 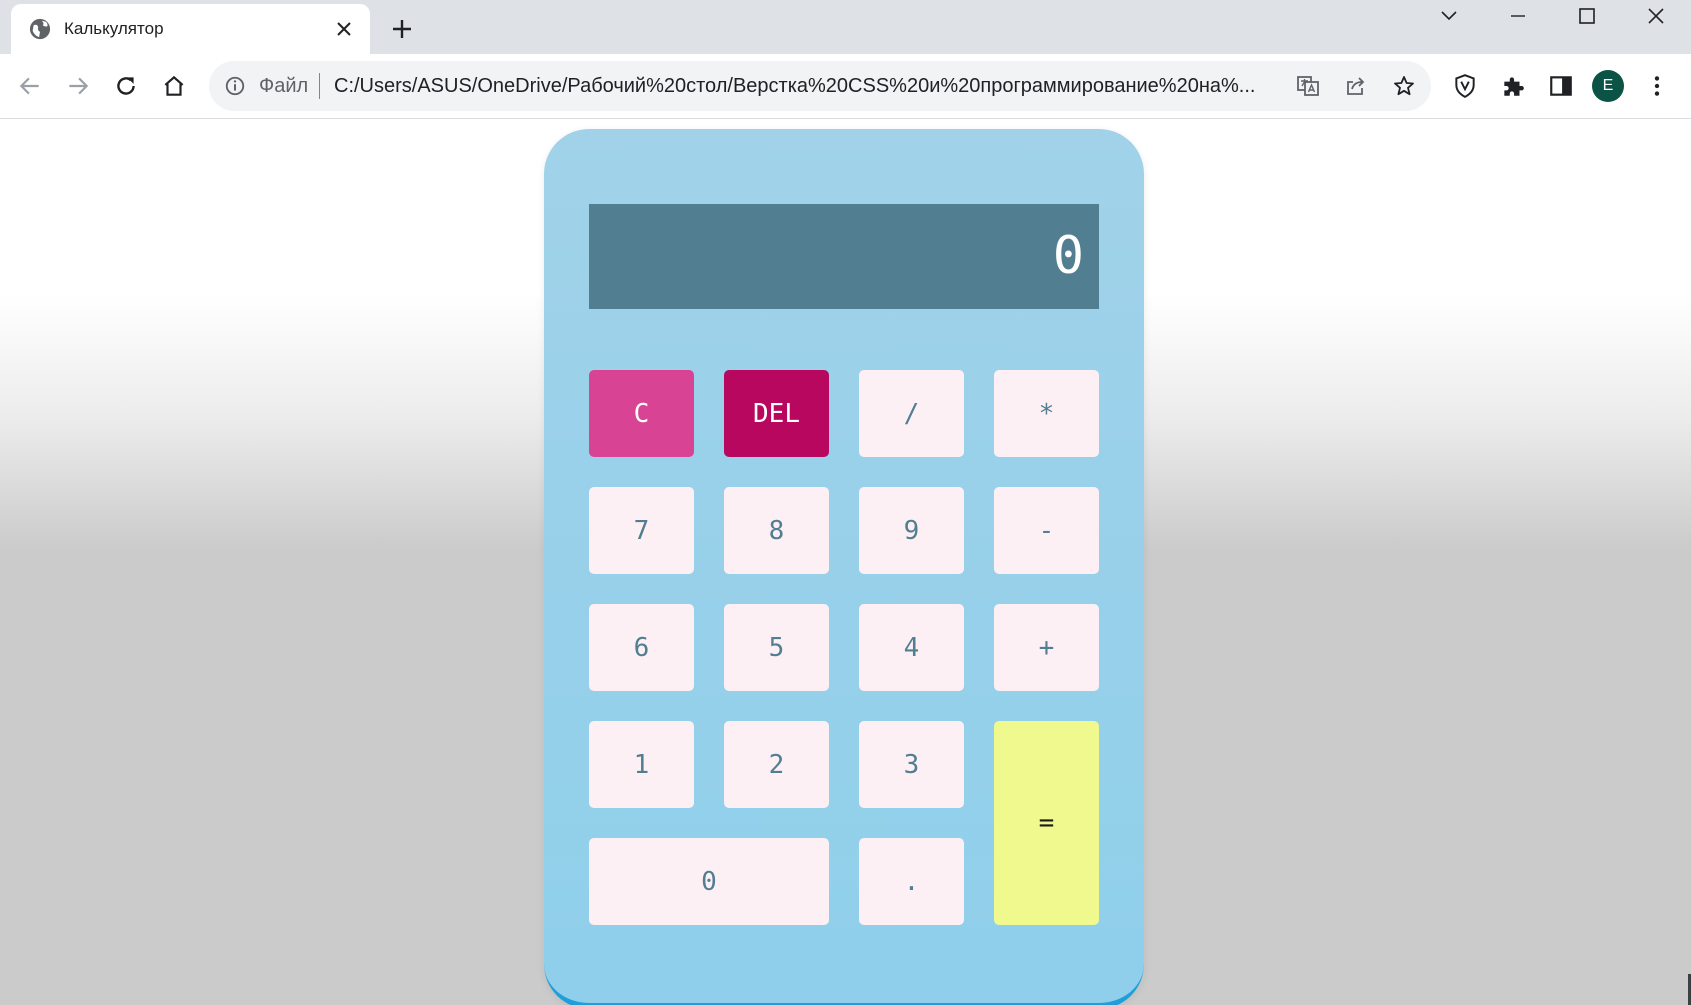 I want to click on divide-button: /, so click(x=911, y=413).